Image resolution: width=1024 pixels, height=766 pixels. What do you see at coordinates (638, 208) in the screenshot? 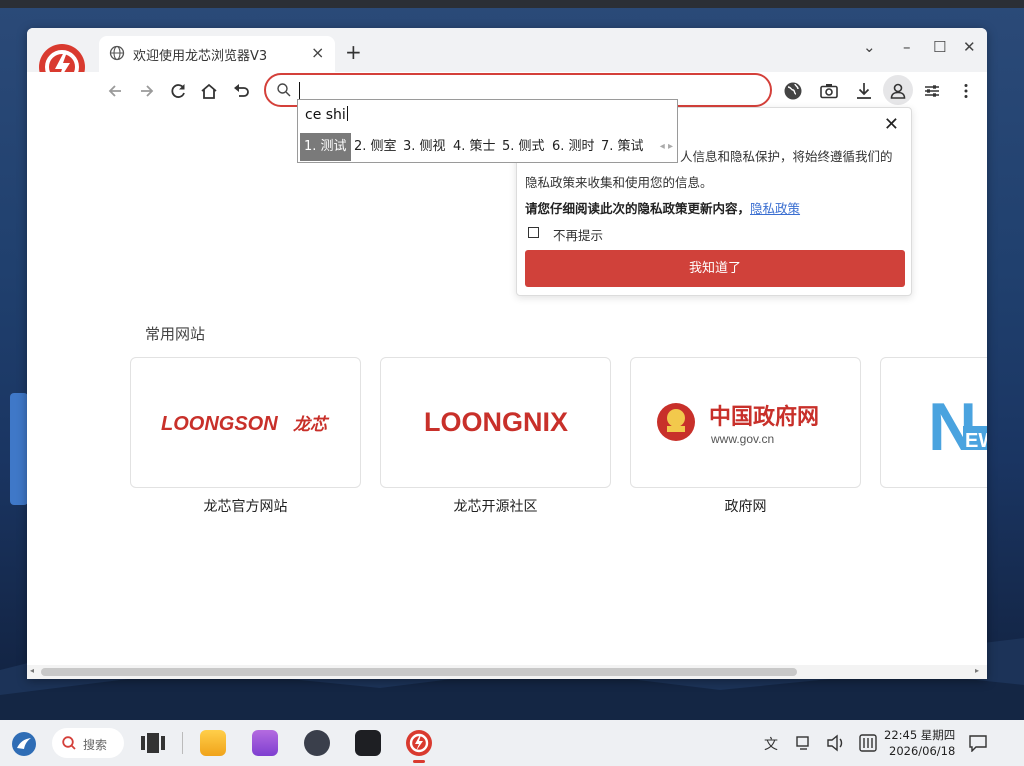
I see `privacy-text-bold: 请您仔细阅读此次的隐私政策更新内容，` at bounding box center [638, 208].